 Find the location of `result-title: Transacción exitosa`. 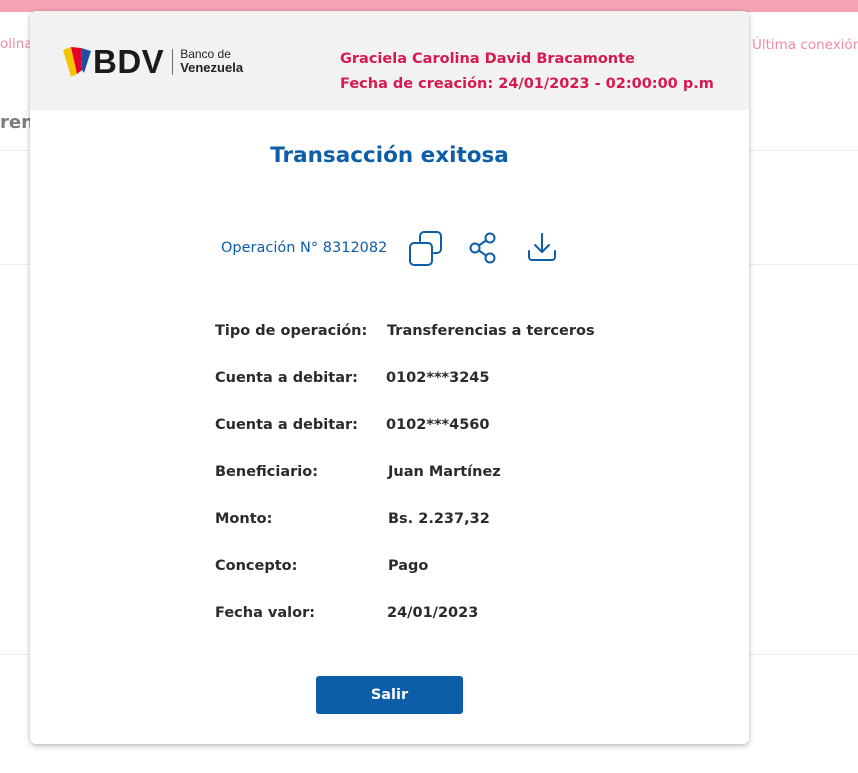

result-title: Transacción exitosa is located at coordinates (389, 155).